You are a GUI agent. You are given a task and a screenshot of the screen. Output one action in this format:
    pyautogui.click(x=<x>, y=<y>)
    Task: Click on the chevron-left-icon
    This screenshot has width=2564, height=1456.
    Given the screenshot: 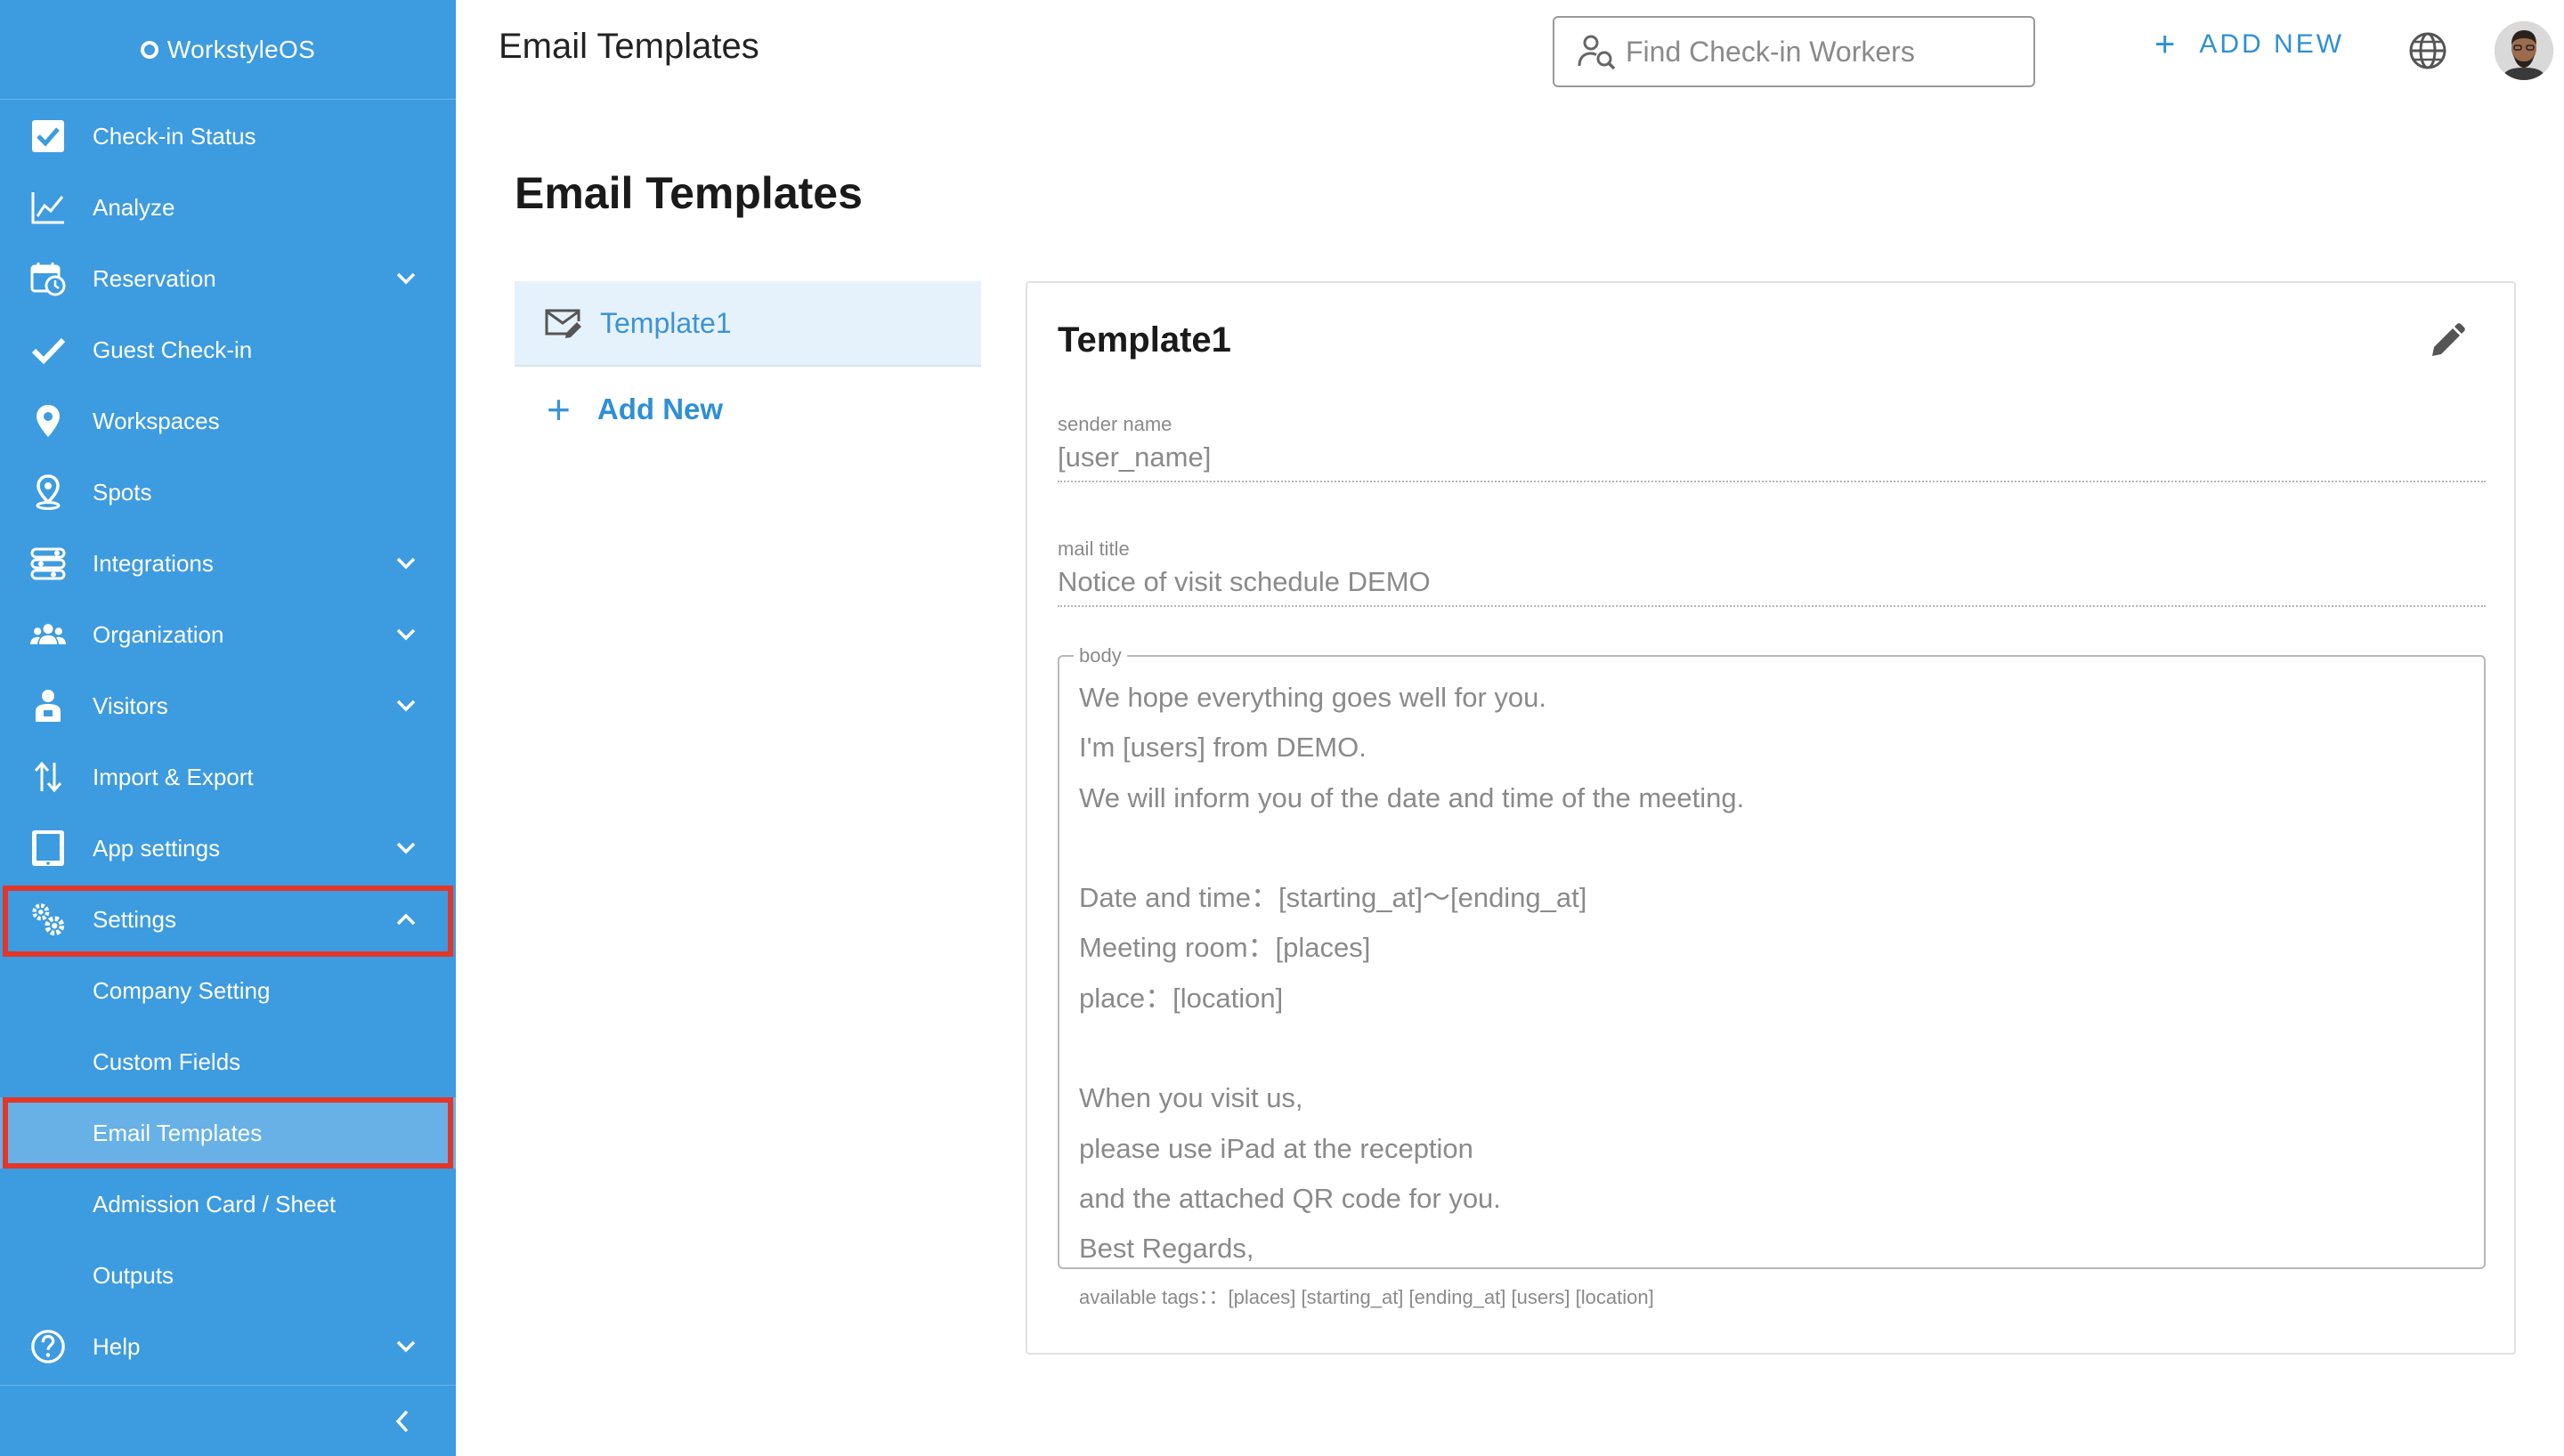 What is the action you would take?
    pyautogui.click(x=402, y=1421)
    